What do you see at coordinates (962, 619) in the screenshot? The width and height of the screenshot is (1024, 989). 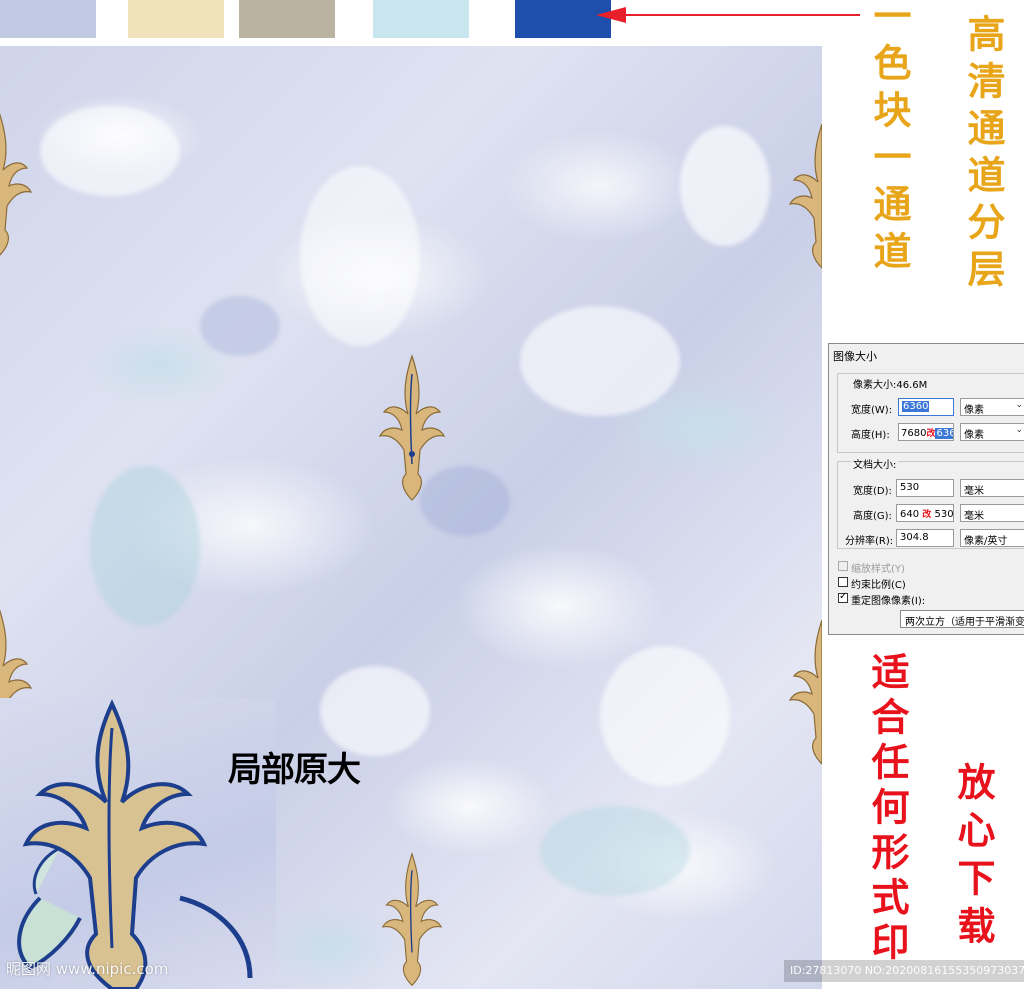 I see `resample-method-select: 两次立方（适用于平滑渐变` at bounding box center [962, 619].